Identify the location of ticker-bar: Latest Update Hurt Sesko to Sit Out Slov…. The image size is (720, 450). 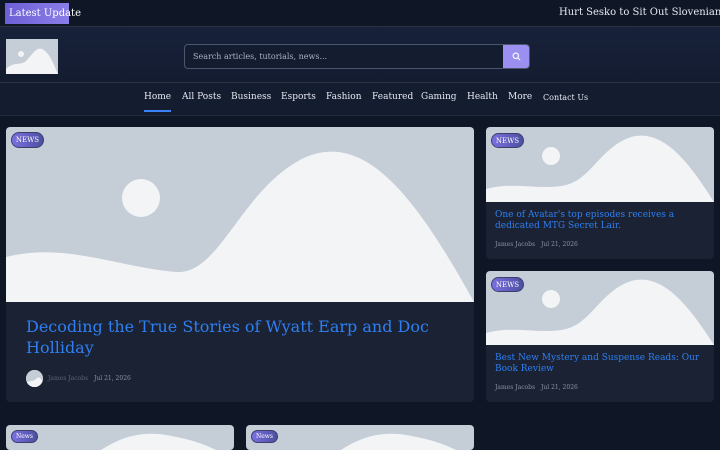
(360, 13).